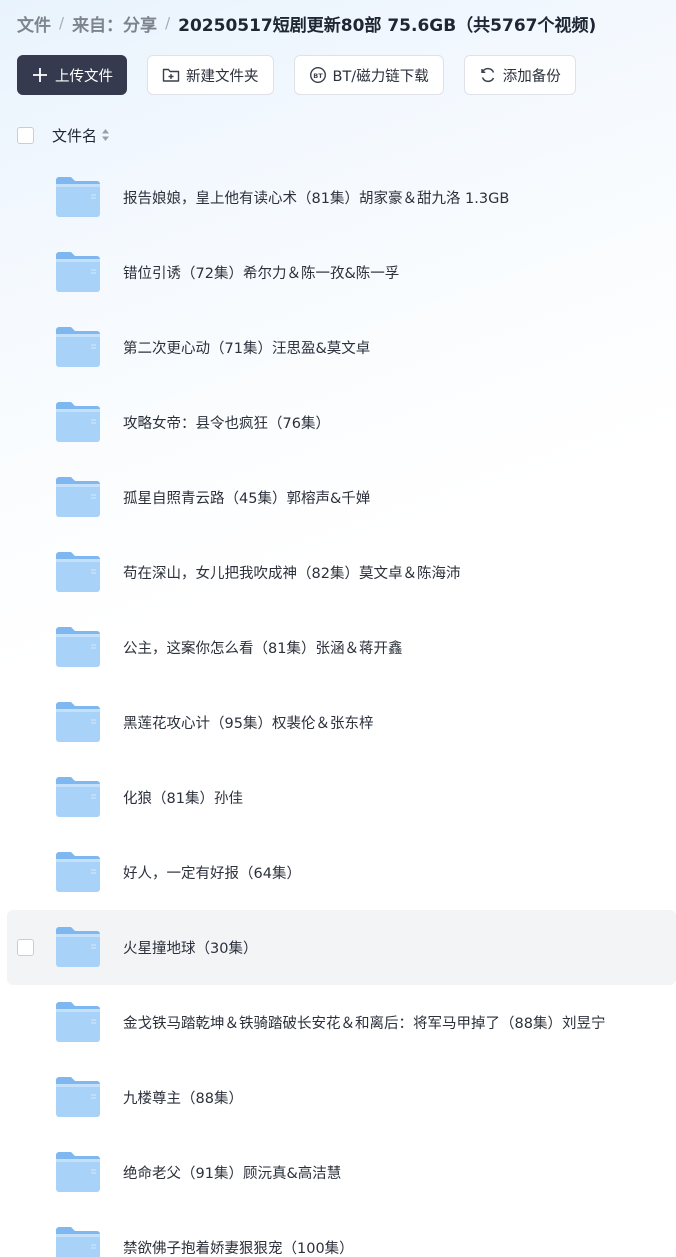  What do you see at coordinates (183, 797) in the screenshot?
I see `folder-name: 化狼（81集）孙佳` at bounding box center [183, 797].